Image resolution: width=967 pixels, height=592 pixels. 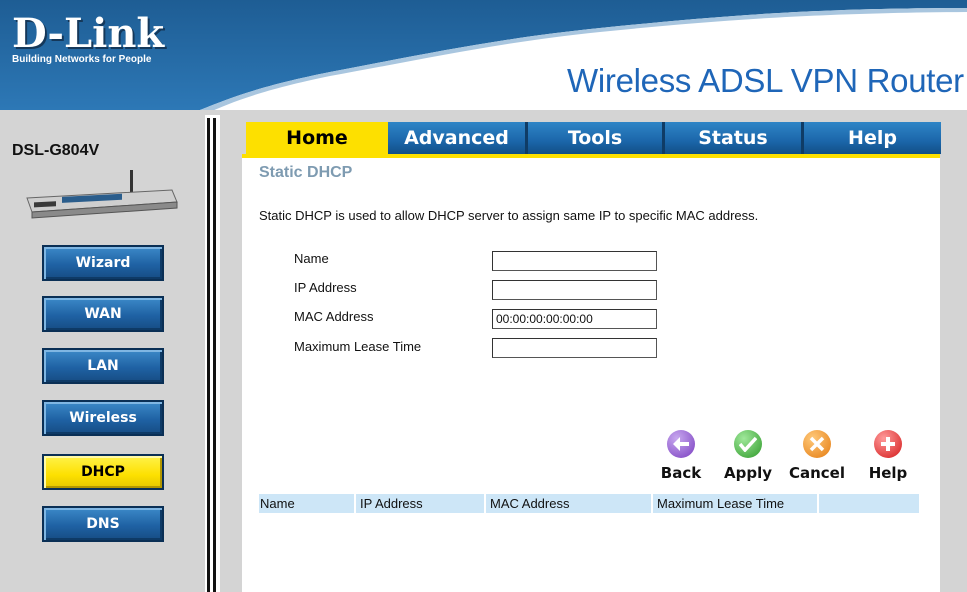 What do you see at coordinates (334, 316) in the screenshot?
I see `mac-address-label: MAC Address` at bounding box center [334, 316].